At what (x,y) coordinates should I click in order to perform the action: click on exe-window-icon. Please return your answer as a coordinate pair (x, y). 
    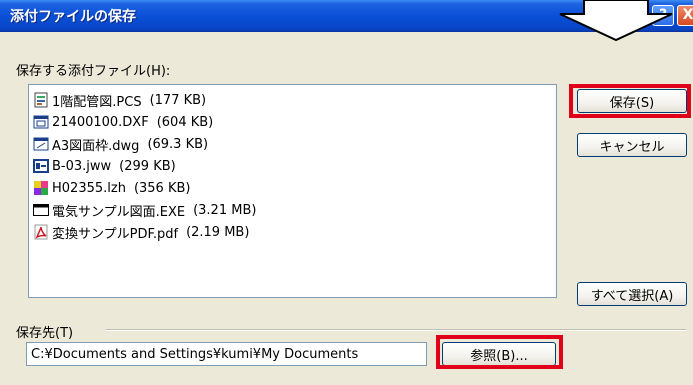
    Looking at the image, I should click on (41, 210).